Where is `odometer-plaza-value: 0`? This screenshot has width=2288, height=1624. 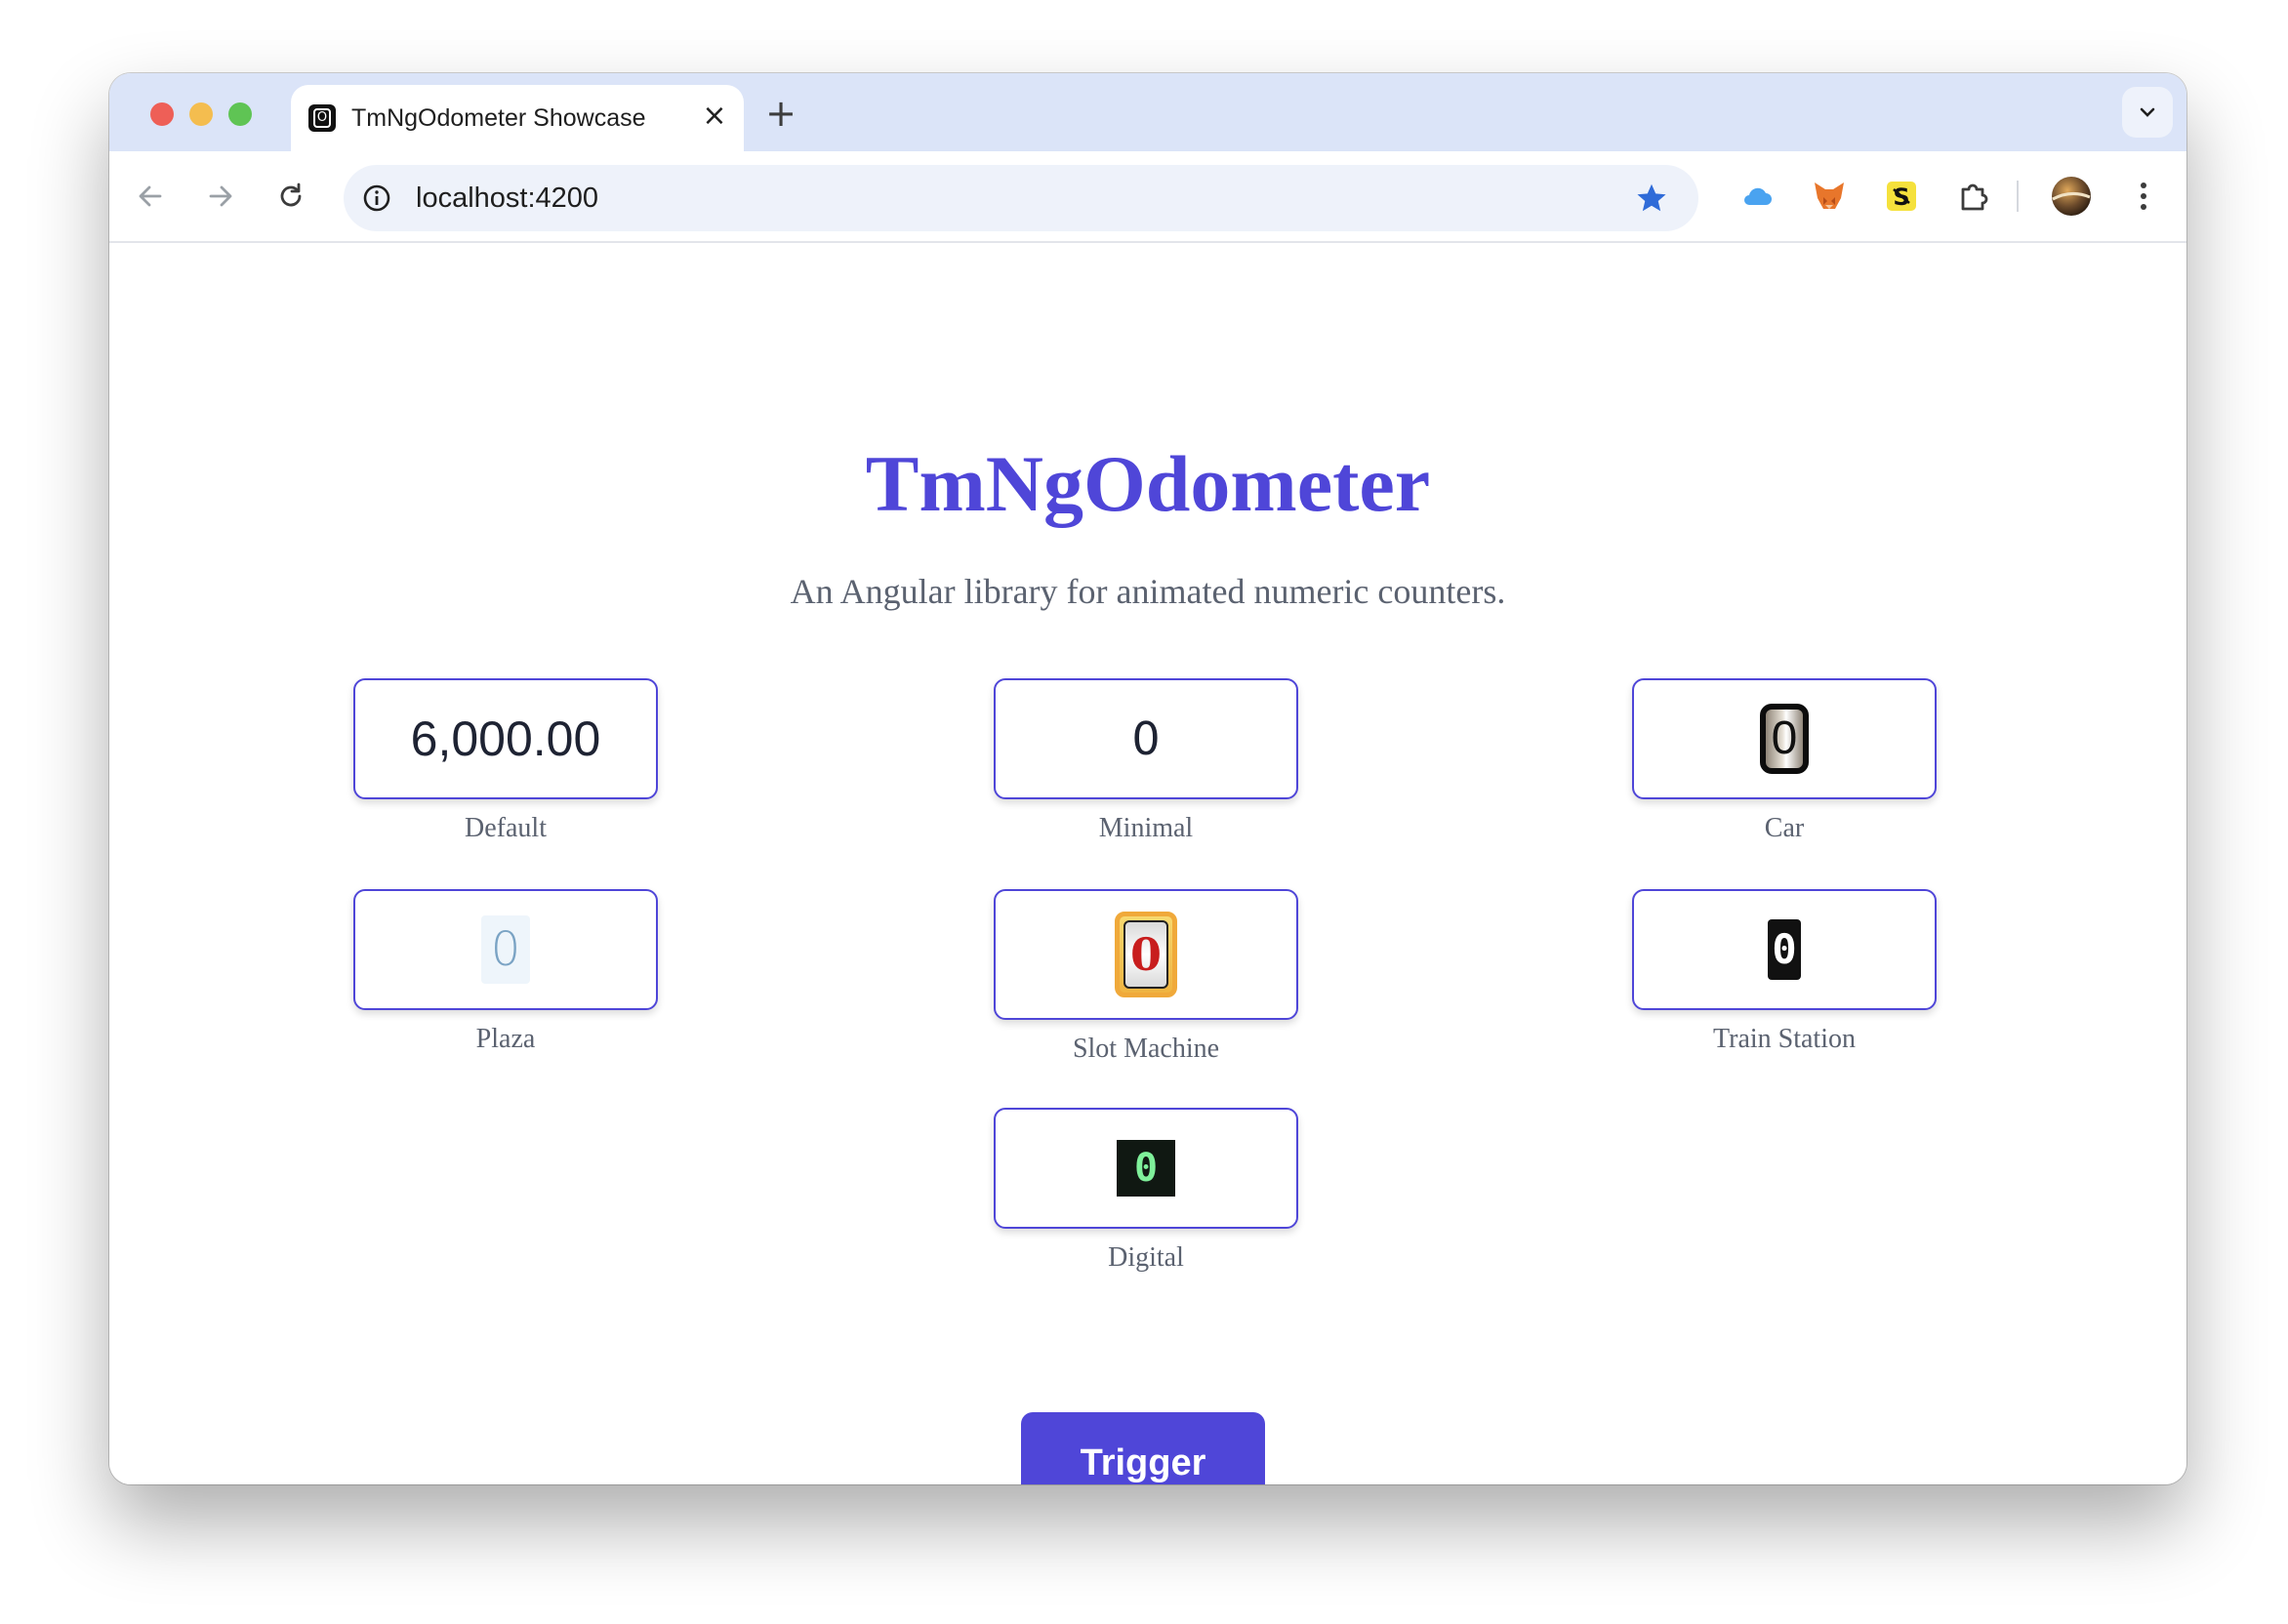 odometer-plaza-value: 0 is located at coordinates (505, 950).